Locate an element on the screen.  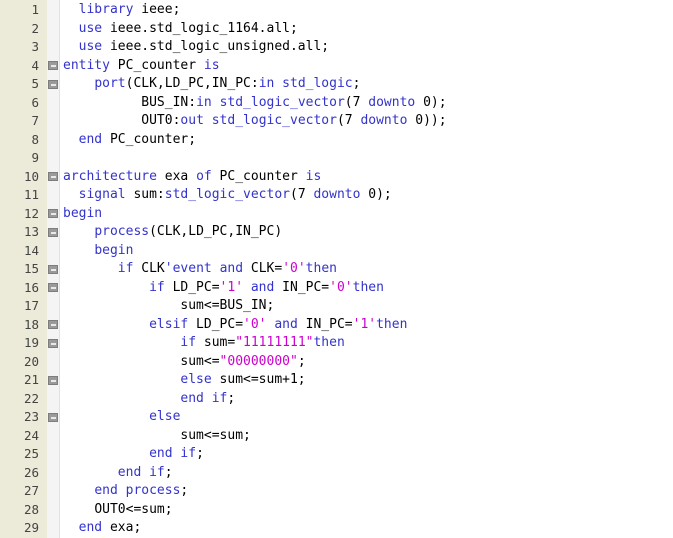
line-number: 26 is located at coordinates (31, 472).